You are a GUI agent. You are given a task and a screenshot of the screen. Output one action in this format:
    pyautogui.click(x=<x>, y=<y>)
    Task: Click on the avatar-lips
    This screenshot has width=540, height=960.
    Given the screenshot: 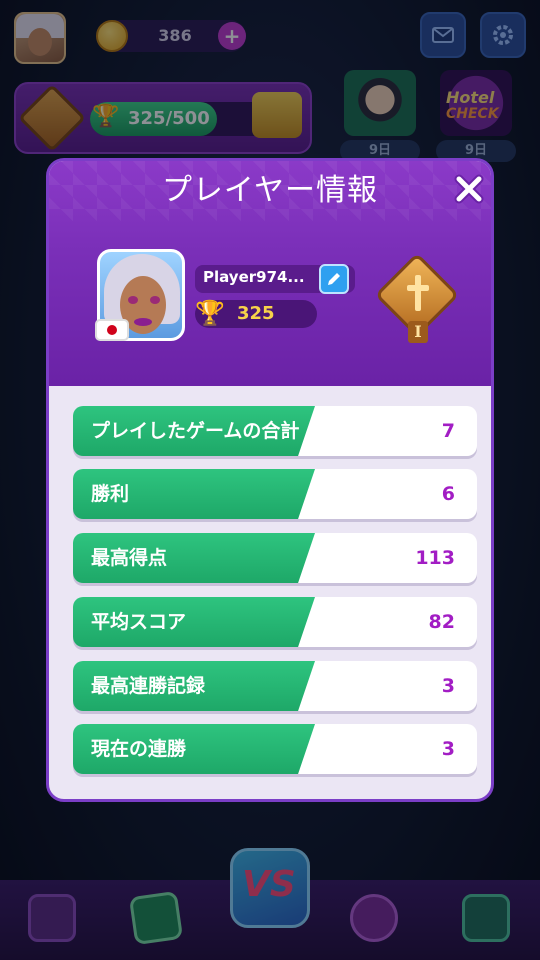 What is the action you would take?
    pyautogui.click(x=143, y=322)
    